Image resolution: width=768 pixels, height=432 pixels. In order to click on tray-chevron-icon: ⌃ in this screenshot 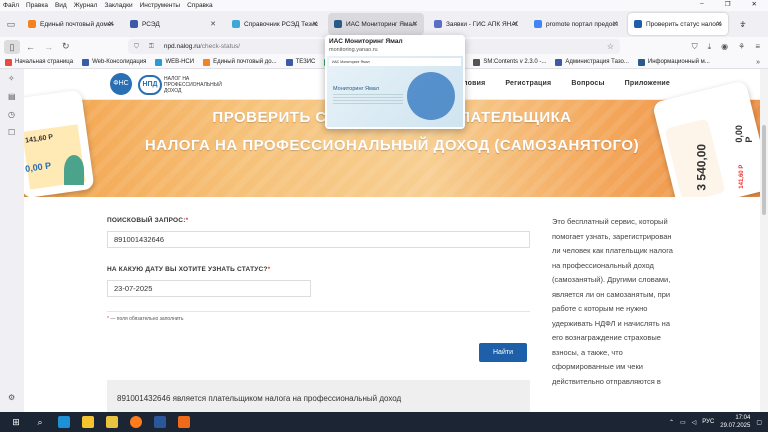, I will do `click(671, 422)`.